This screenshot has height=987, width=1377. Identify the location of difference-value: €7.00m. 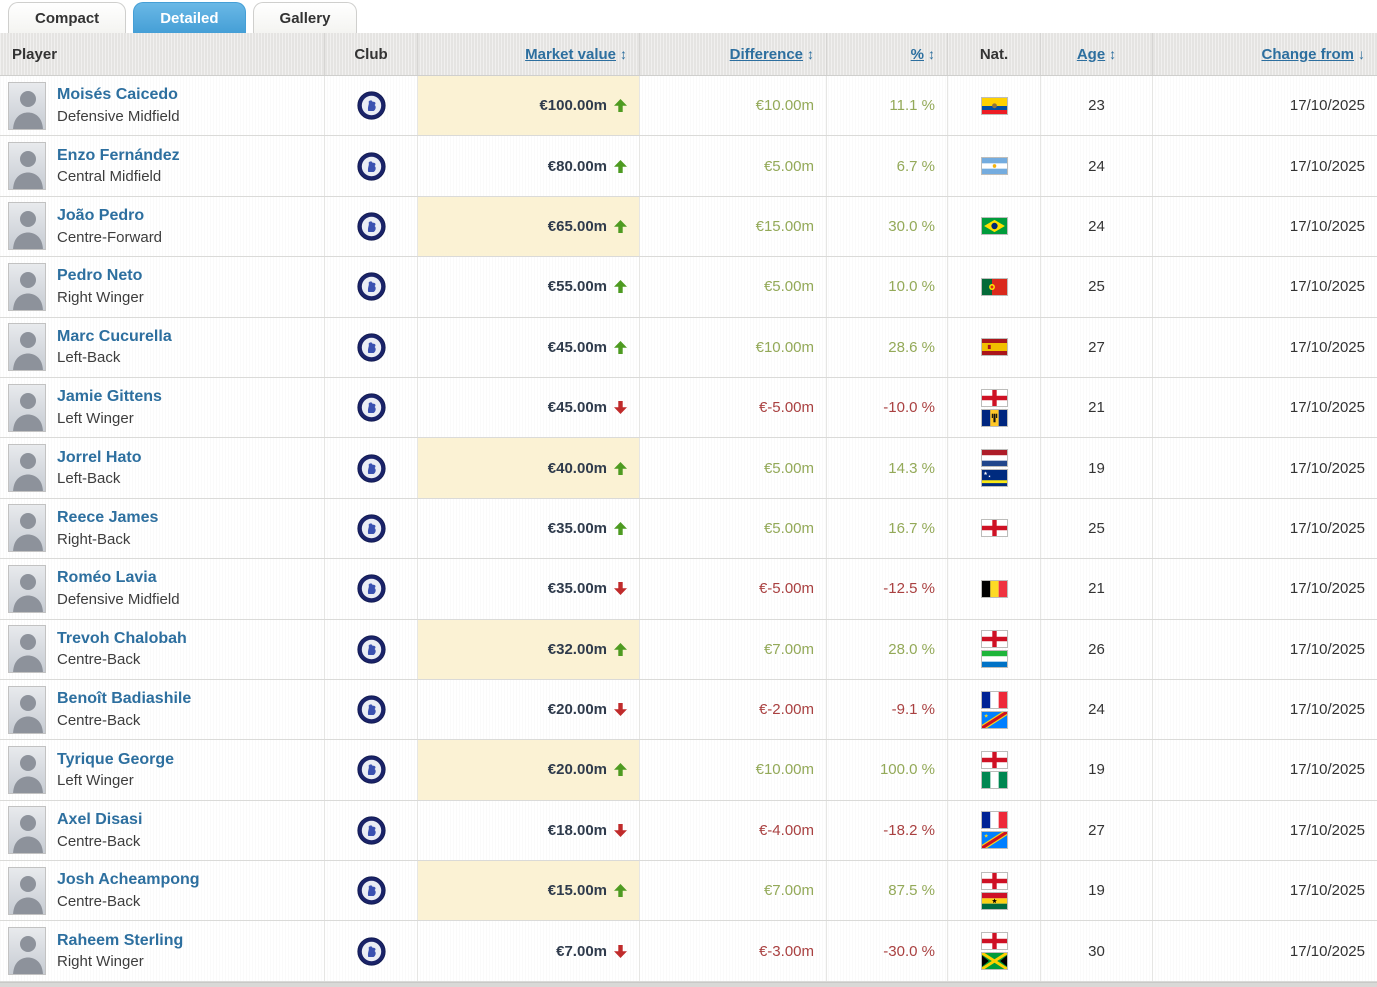
(788, 649).